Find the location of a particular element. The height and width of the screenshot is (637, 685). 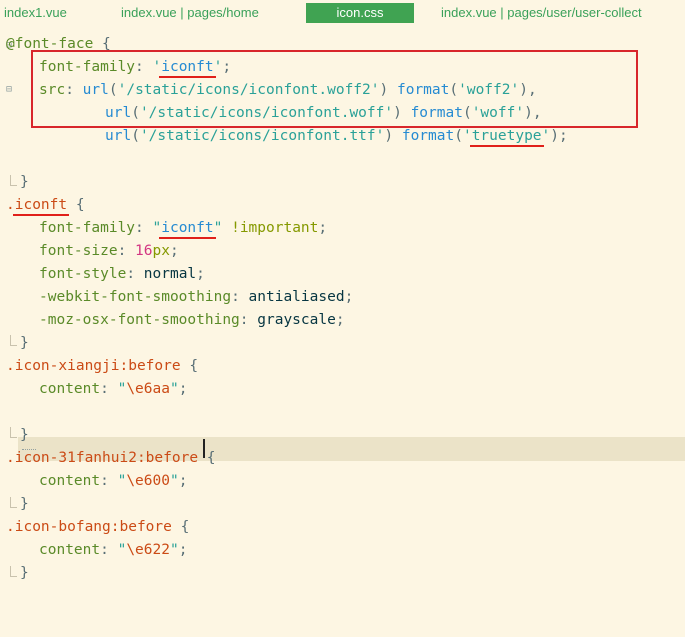

code-line-8: font-family: "iconft" !important; is located at coordinates (183, 228).